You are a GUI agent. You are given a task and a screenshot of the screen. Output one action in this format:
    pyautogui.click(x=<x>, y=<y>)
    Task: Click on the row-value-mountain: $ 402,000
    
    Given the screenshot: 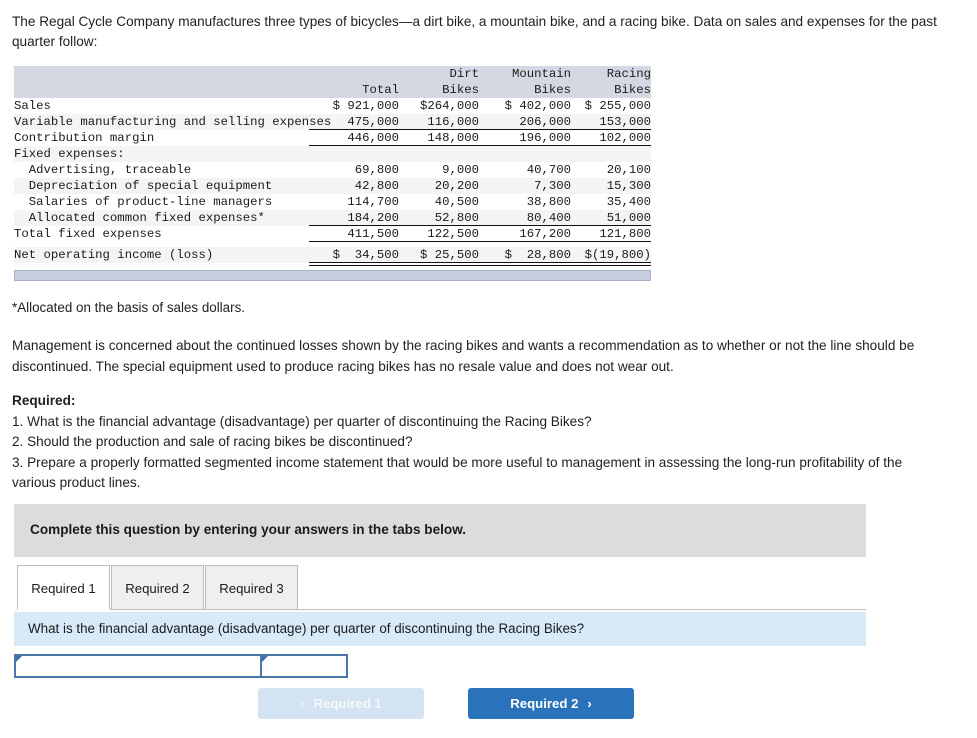 What is the action you would take?
    pyautogui.click(x=537, y=106)
    